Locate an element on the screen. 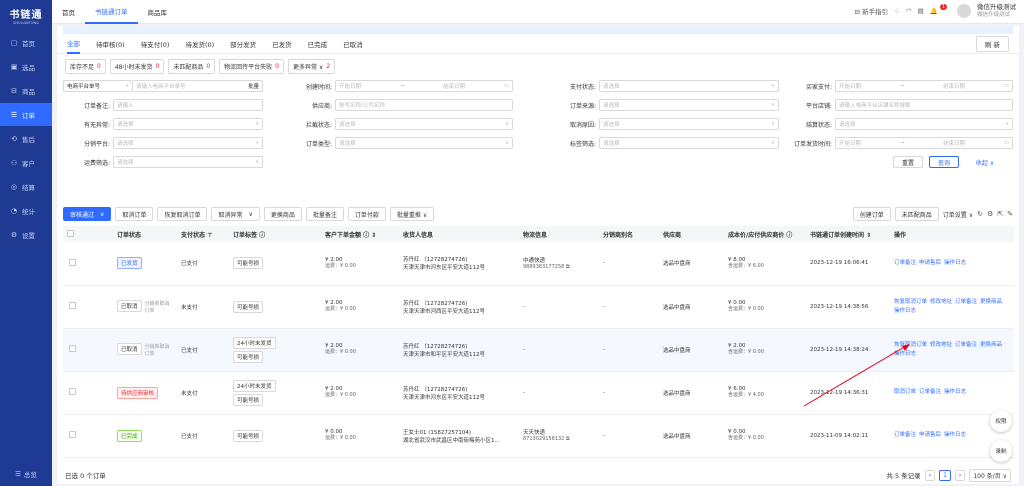 This screenshot has height=486, width=1024. restore-cancel-button: 恢复取消订单 is located at coordinates (182, 214).